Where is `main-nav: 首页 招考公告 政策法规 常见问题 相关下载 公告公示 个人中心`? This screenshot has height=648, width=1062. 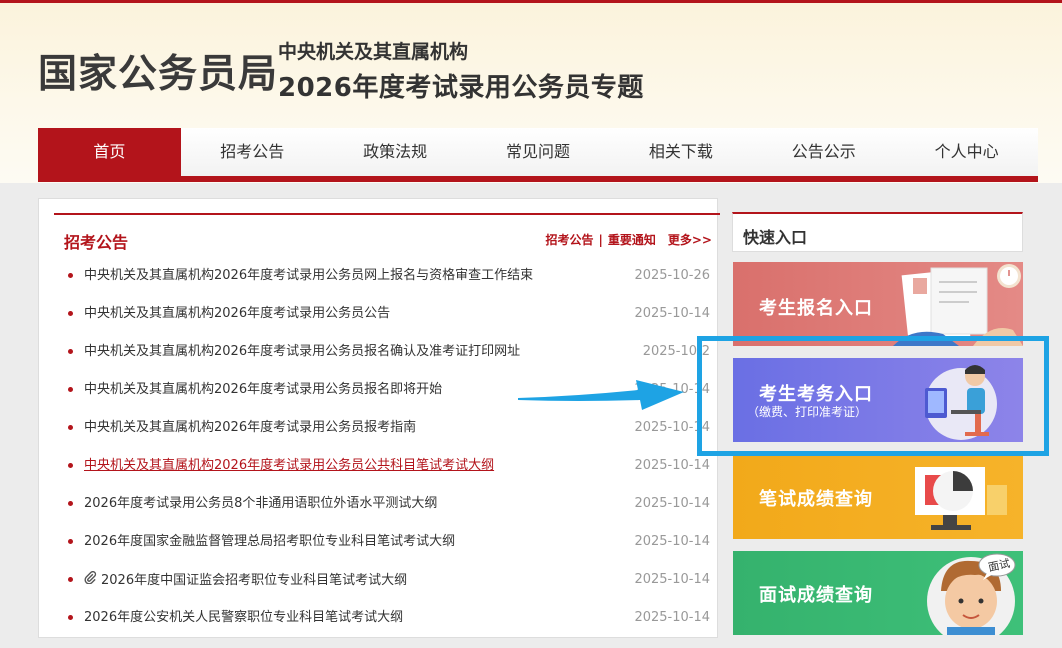 main-nav: 首页 招考公告 政策法规 常见问题 相关下载 公告公示 个人中心 is located at coordinates (538, 155).